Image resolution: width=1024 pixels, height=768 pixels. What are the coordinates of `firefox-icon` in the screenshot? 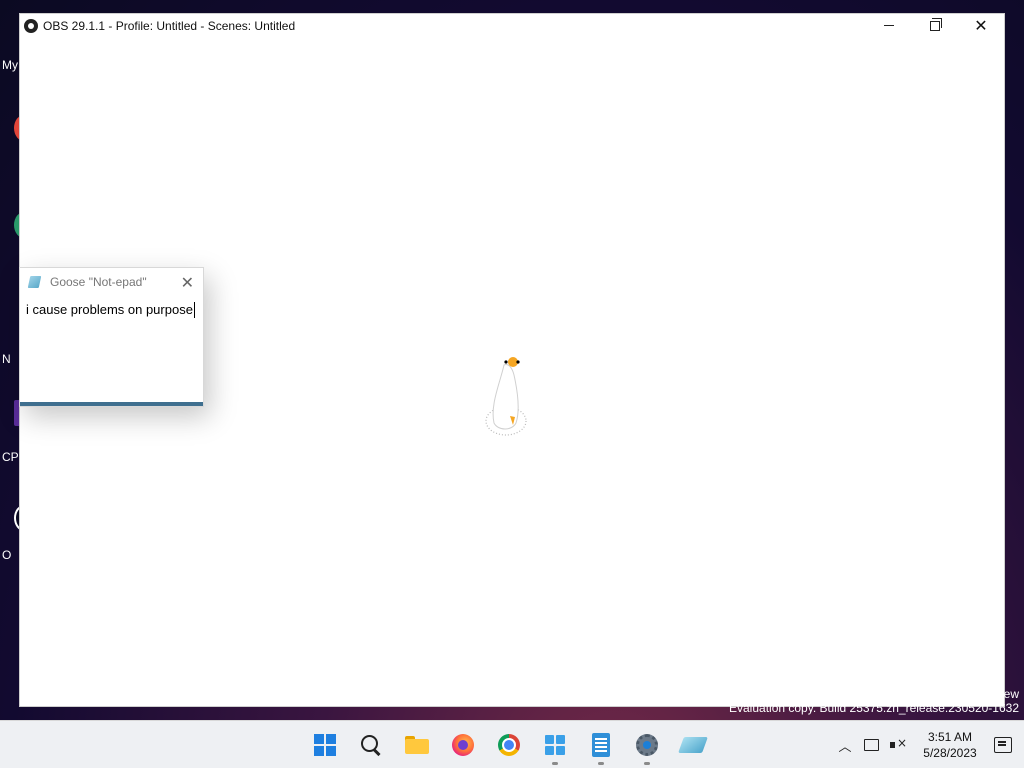 It's located at (463, 745).